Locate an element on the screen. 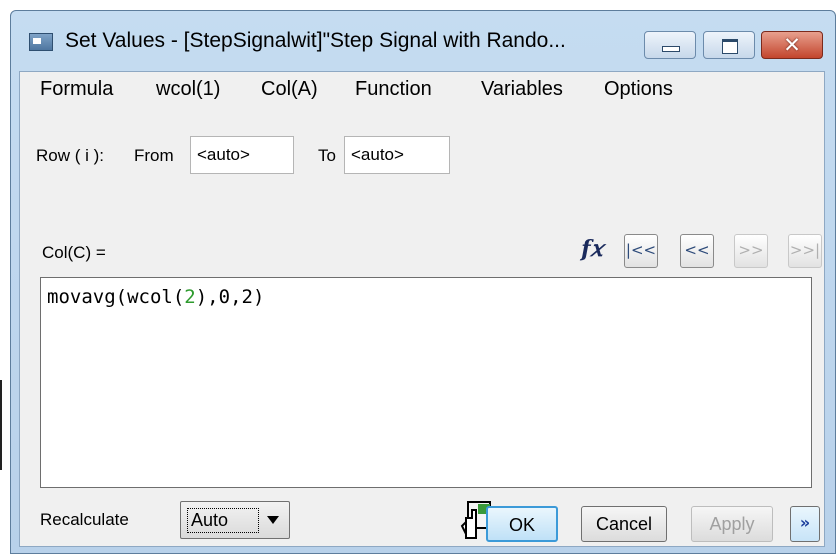  to-label: To is located at coordinates (327, 155).